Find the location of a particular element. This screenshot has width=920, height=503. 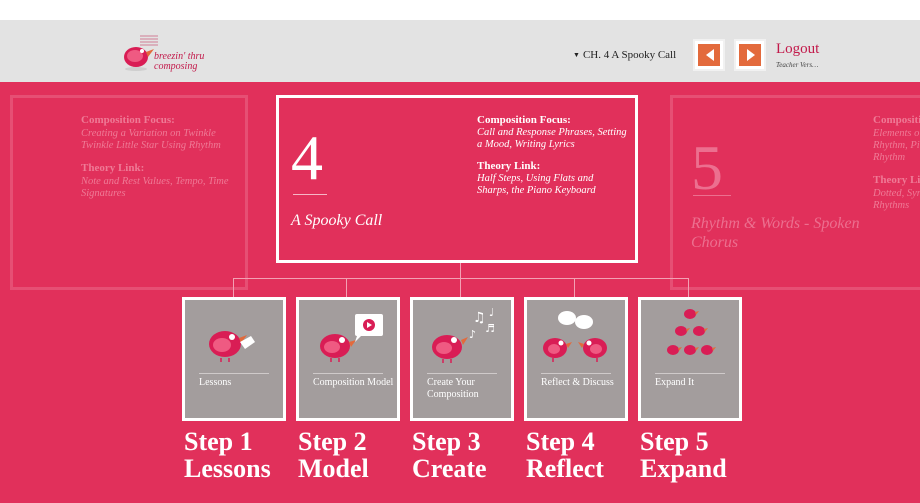

step-3-number: Step 3 is located at coordinates (446, 441).